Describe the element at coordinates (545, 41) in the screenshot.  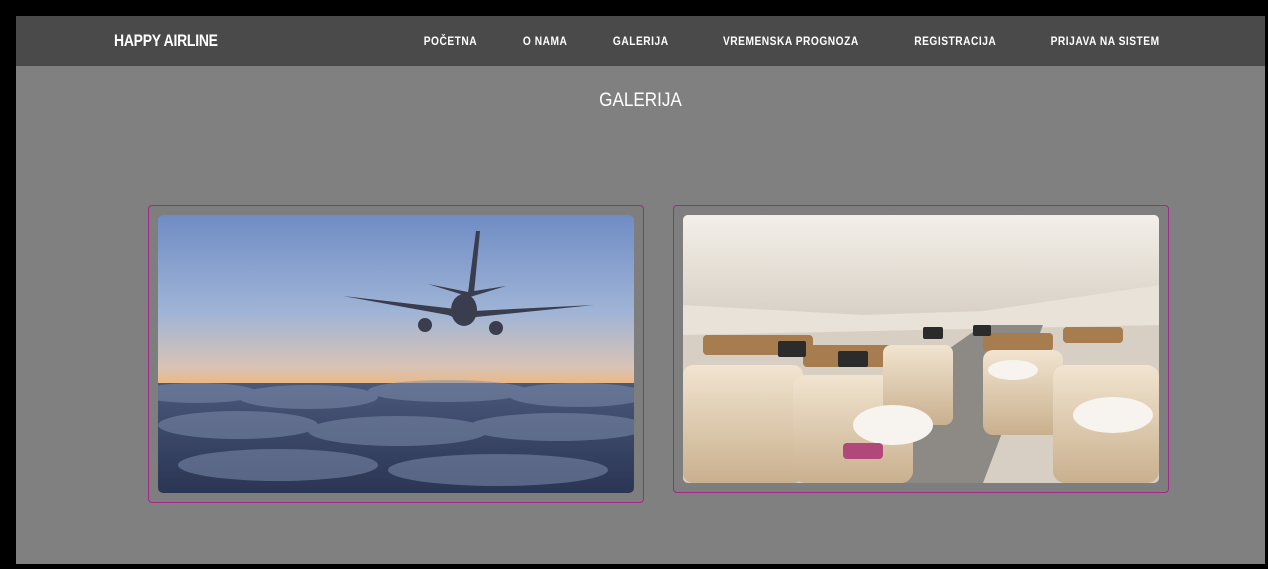
I see `nav-link-o-nama: O NAMA` at that location.